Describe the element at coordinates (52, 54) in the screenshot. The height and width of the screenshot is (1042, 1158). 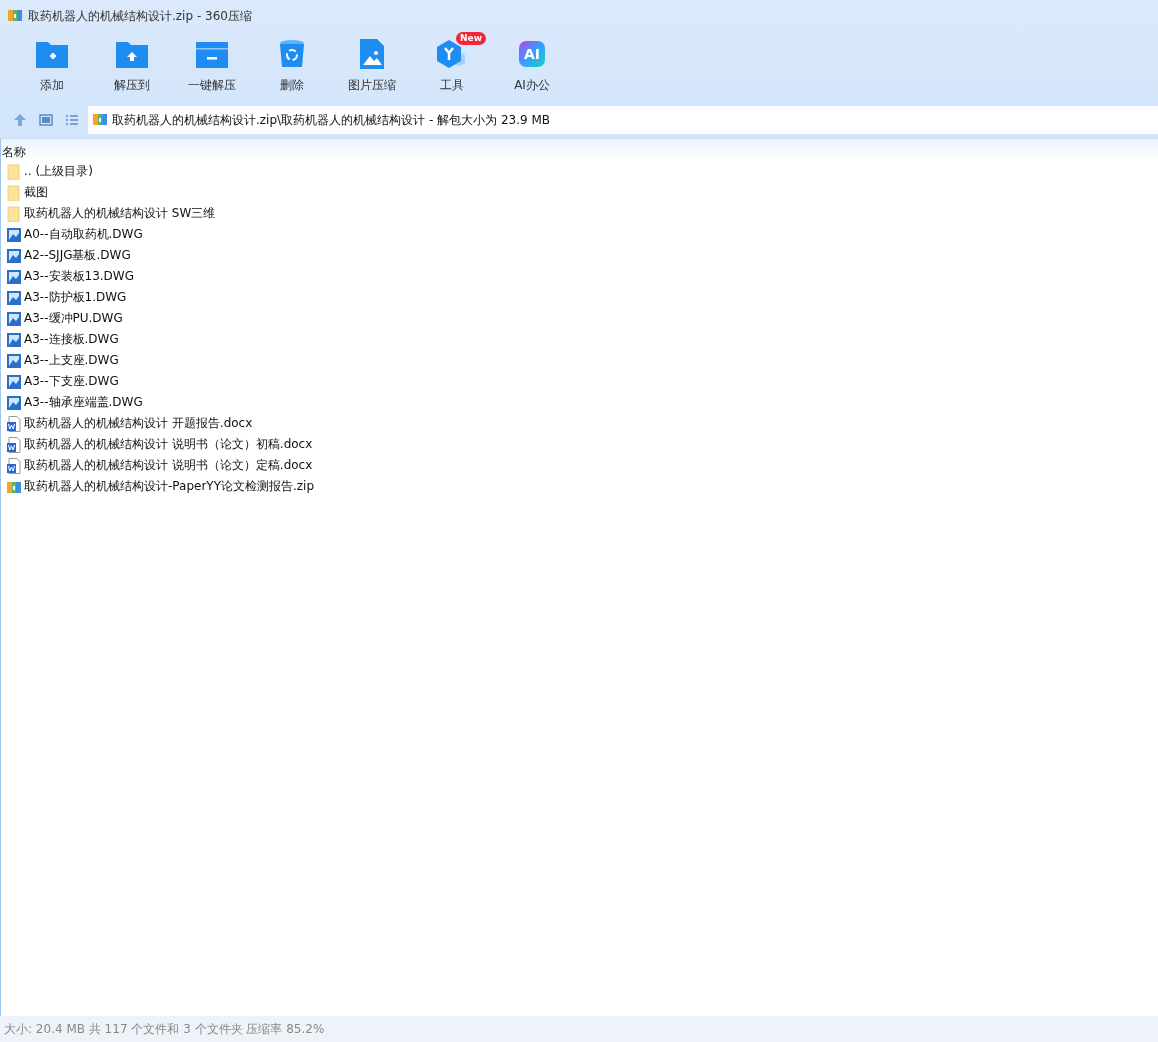
I see `folder-plus-icon` at that location.